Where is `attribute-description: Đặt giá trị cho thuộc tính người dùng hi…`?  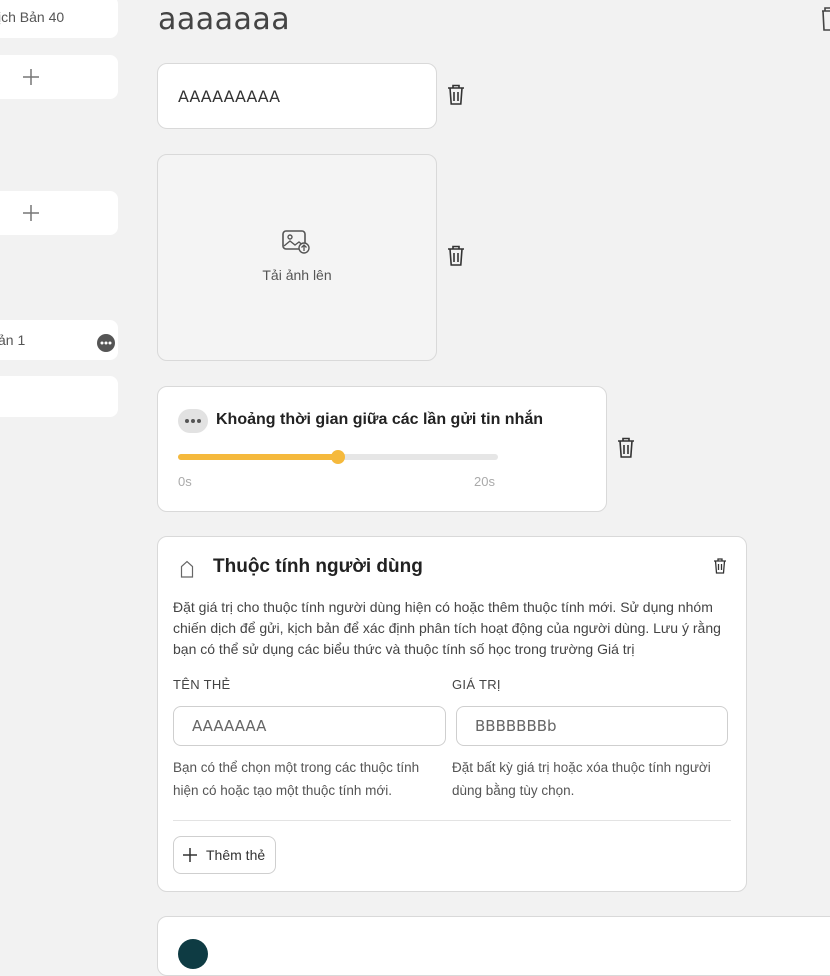 attribute-description: Đặt giá trị cho thuộc tính người dùng hi… is located at coordinates (447, 628).